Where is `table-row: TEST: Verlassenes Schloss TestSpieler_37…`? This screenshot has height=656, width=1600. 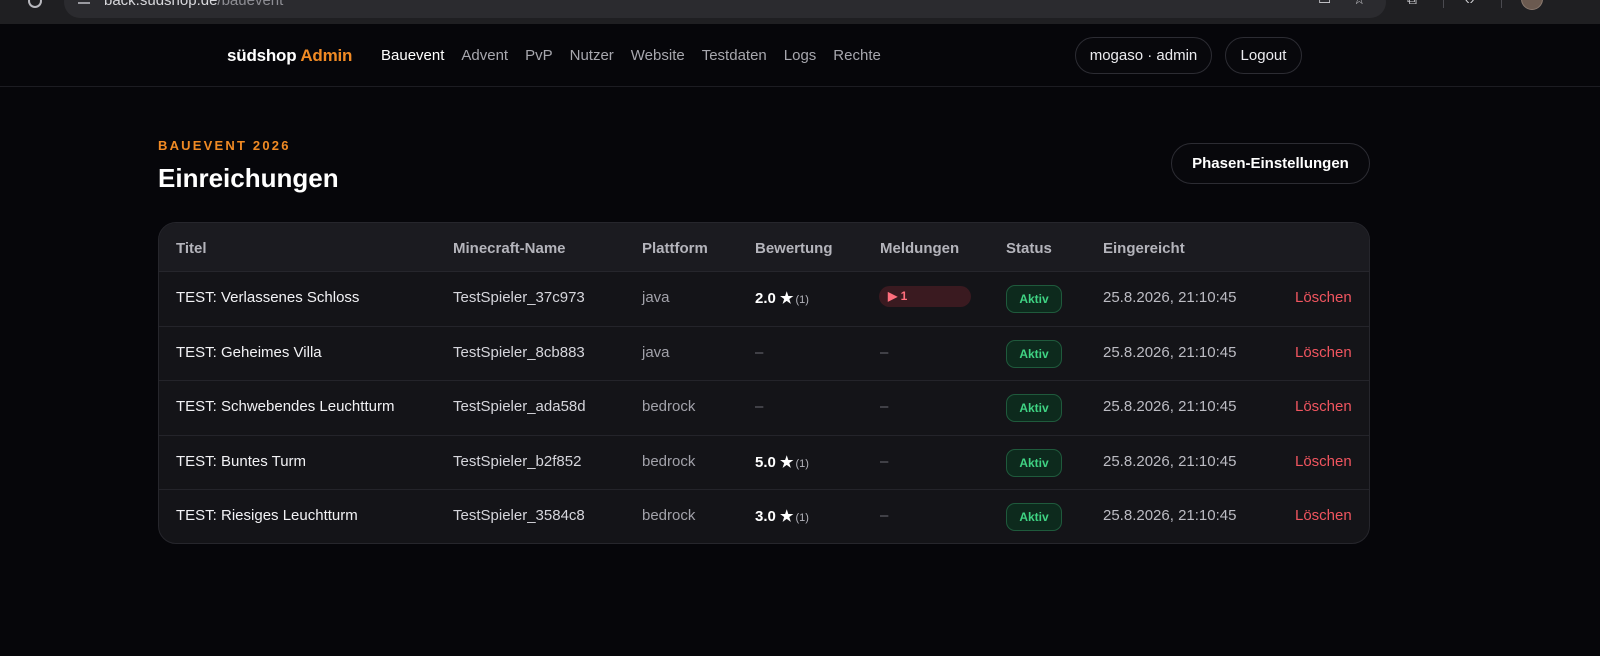
table-row: TEST: Verlassenes Schloss TestSpieler_37… is located at coordinates (764, 299).